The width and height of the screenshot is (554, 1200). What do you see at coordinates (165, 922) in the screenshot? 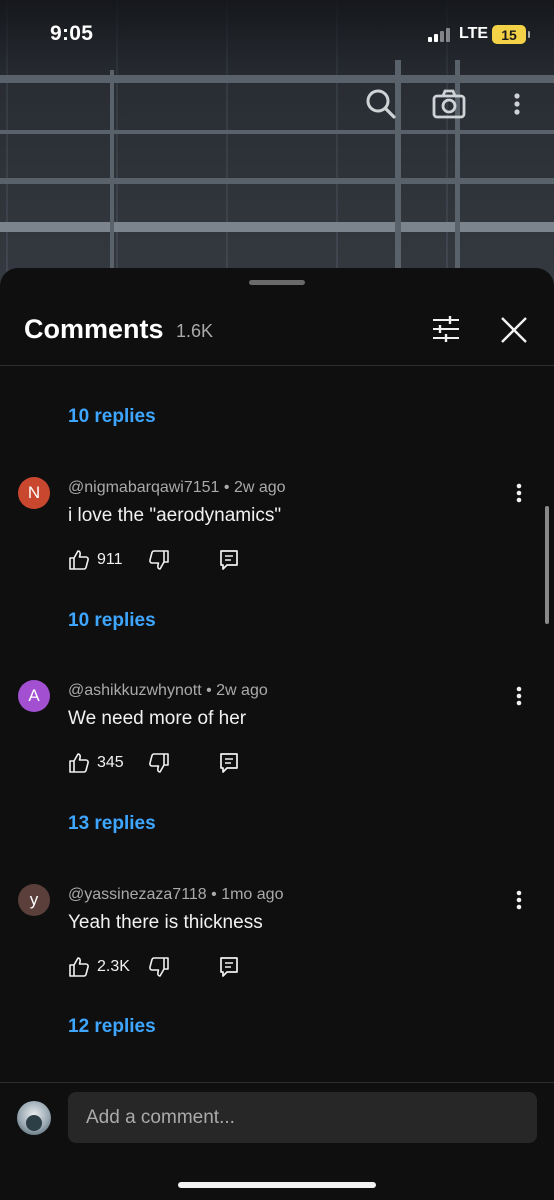
I see `comment-text: Yeah there is thickness` at bounding box center [165, 922].